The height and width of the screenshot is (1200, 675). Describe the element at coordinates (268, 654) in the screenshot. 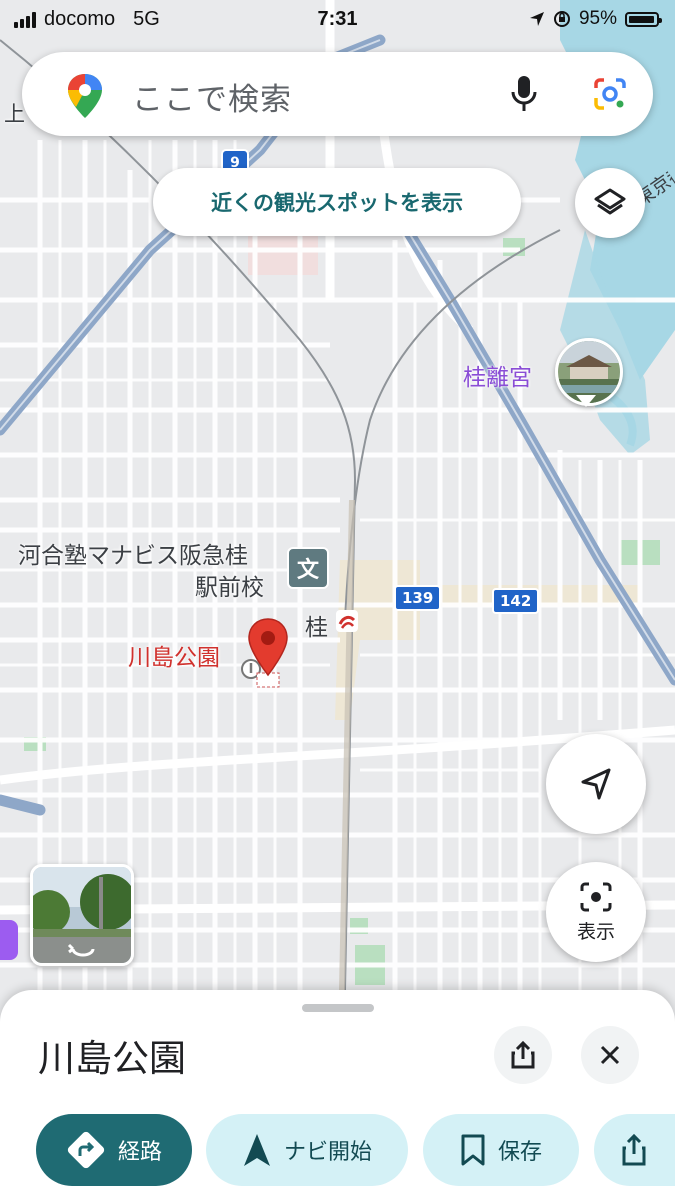

I see `location-pin-icon` at that location.